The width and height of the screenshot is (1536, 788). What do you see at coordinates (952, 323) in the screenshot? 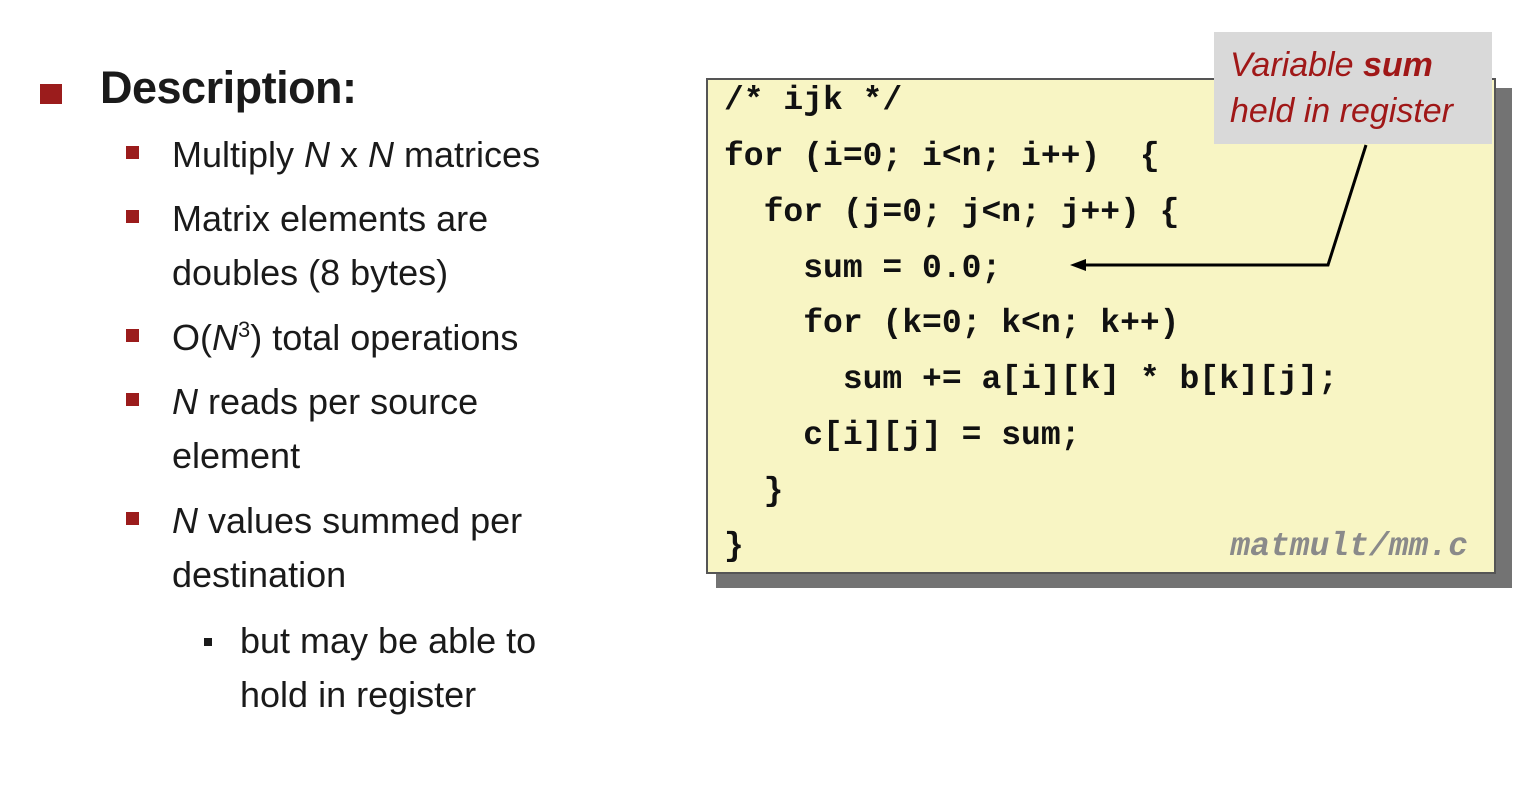
I see `code-line: for (k=0; k<n; k++)` at bounding box center [952, 323].